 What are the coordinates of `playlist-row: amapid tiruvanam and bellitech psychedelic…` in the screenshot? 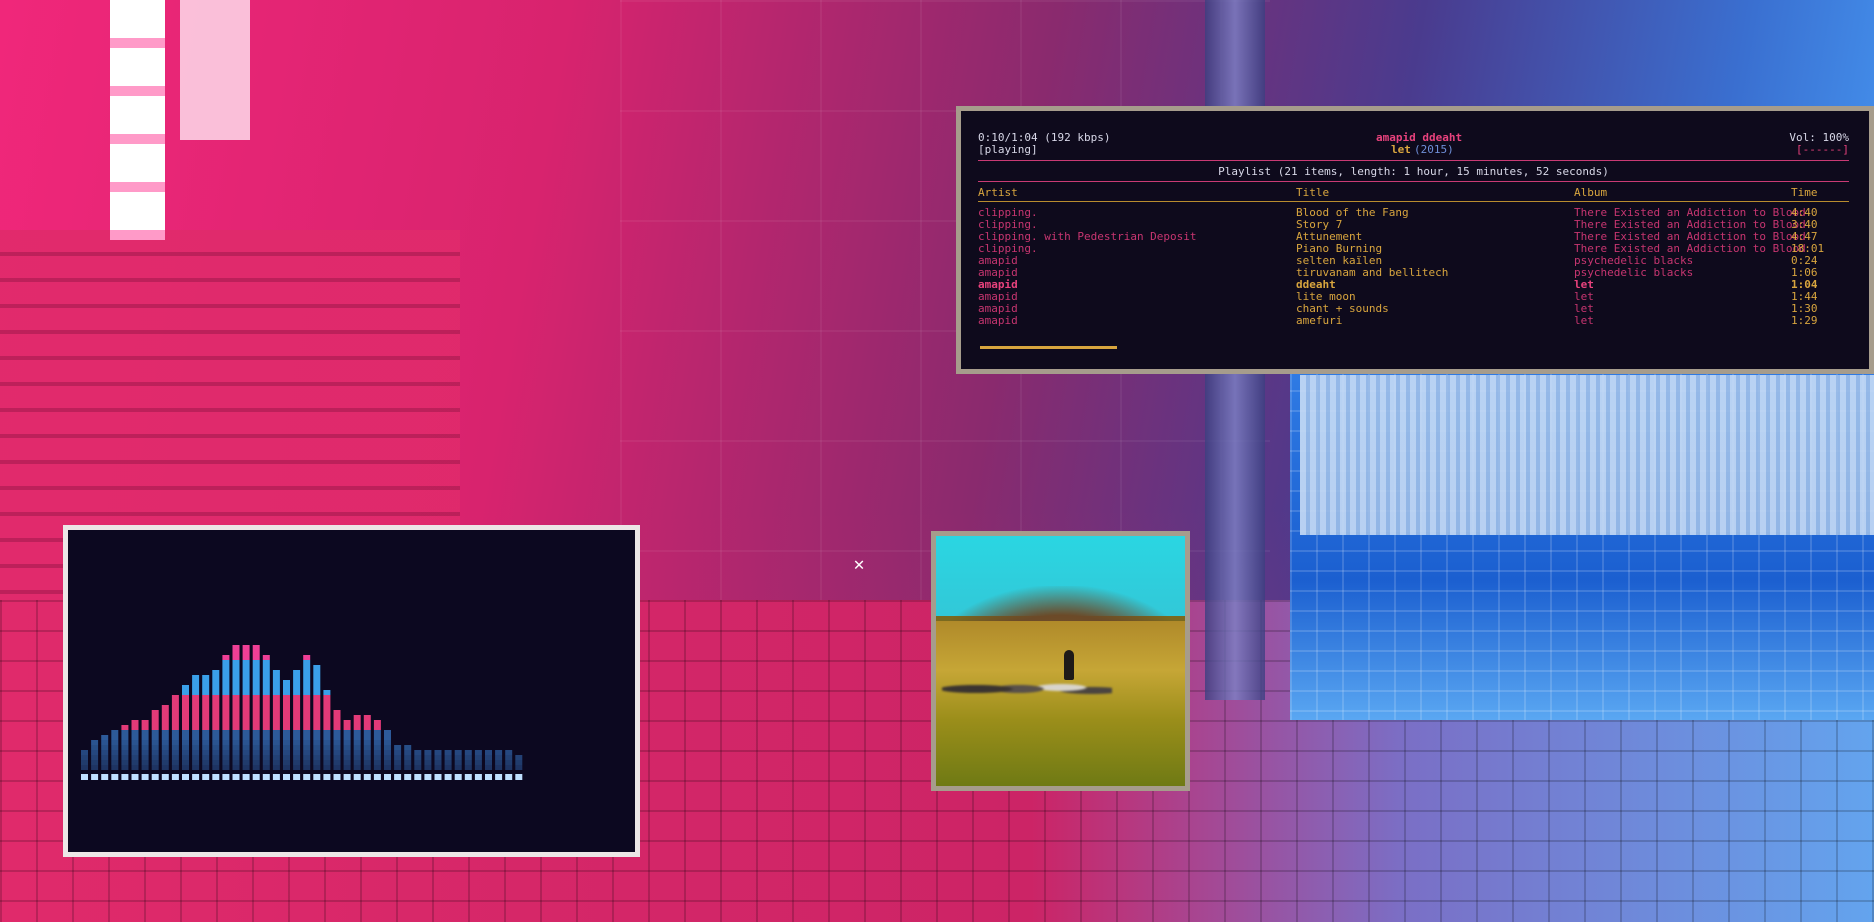 It's located at (1413, 273).